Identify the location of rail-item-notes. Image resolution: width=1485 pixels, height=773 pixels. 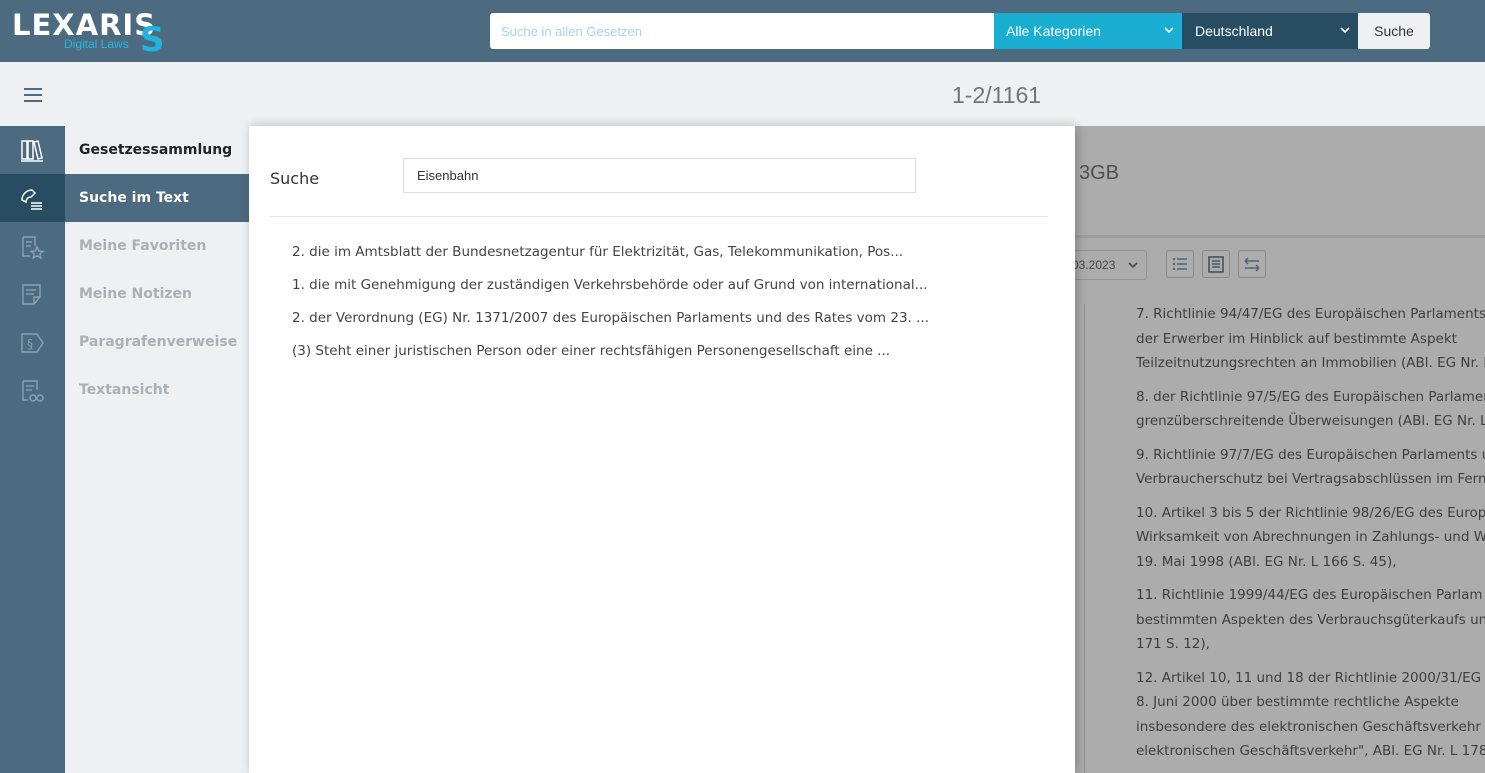
(32, 294).